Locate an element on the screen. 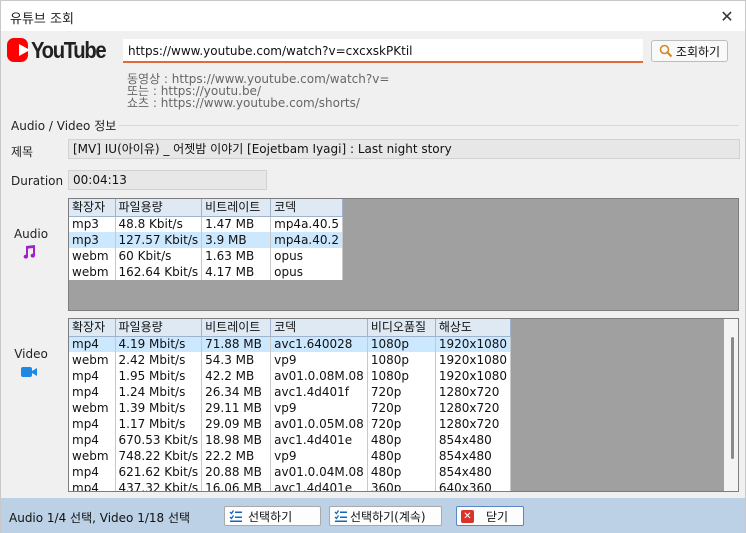 This screenshot has width=746, height=533. video-cell: 18.98 MB is located at coordinates (236, 440).